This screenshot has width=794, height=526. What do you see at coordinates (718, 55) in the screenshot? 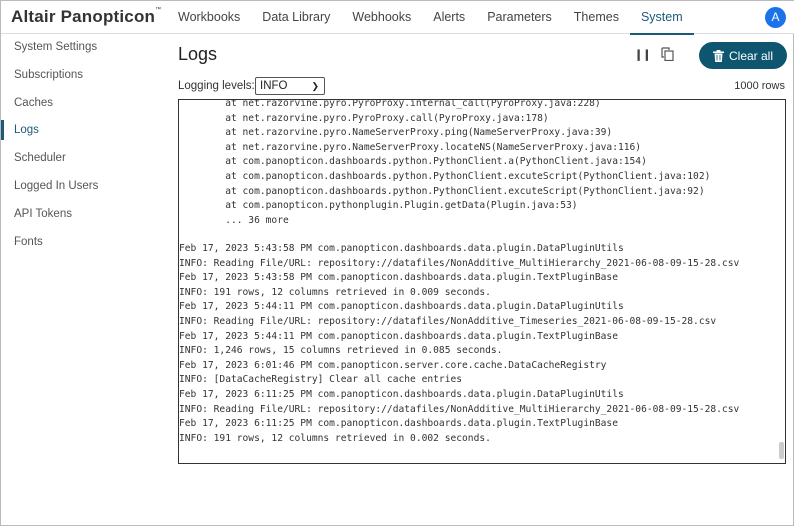
I see `trash-icon` at bounding box center [718, 55].